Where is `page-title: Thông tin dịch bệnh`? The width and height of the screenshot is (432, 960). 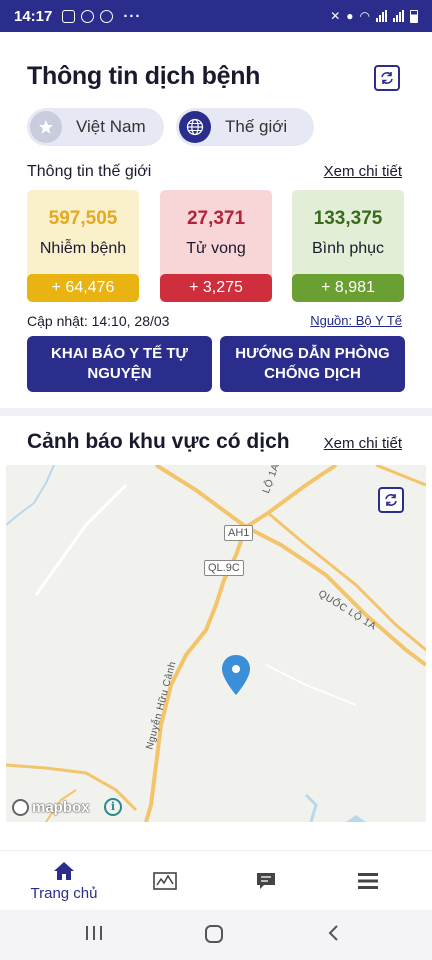
page-title: Thông tin dịch bệnh is located at coordinates (144, 76).